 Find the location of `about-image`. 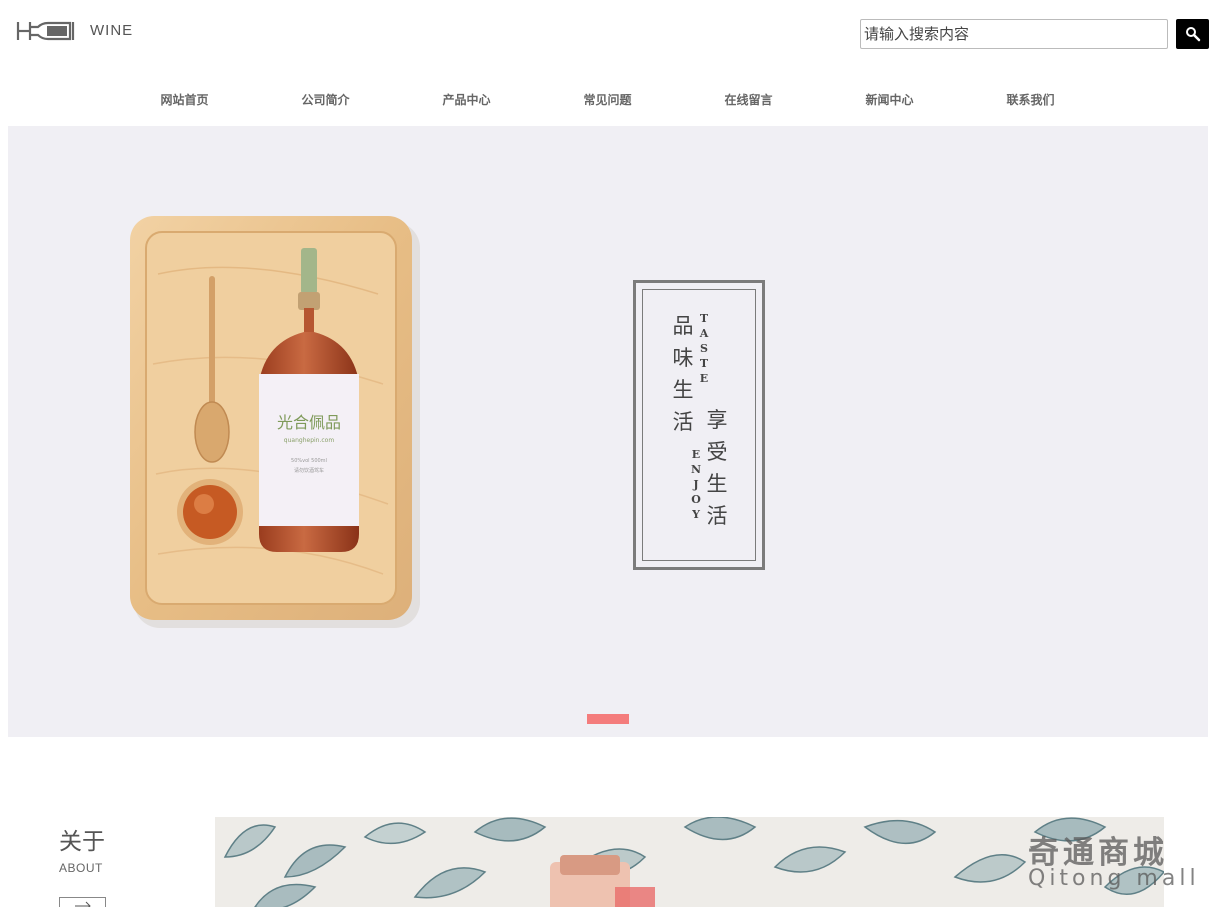

about-image is located at coordinates (689, 862).